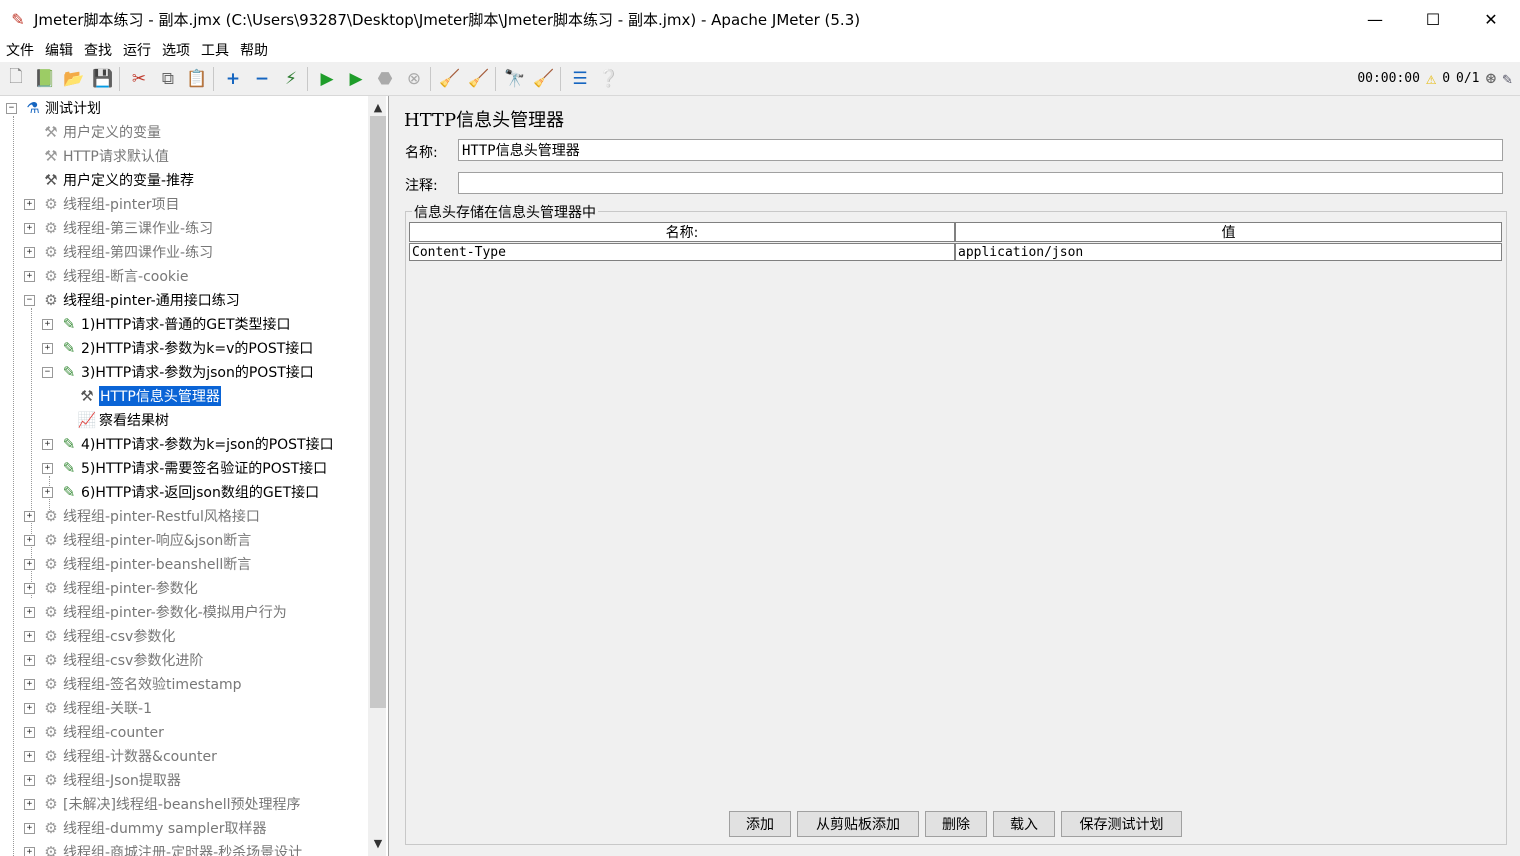 The image size is (1520, 856). I want to click on tree-node: + ⚙ 线程组-计数器&counter, so click(120, 756).